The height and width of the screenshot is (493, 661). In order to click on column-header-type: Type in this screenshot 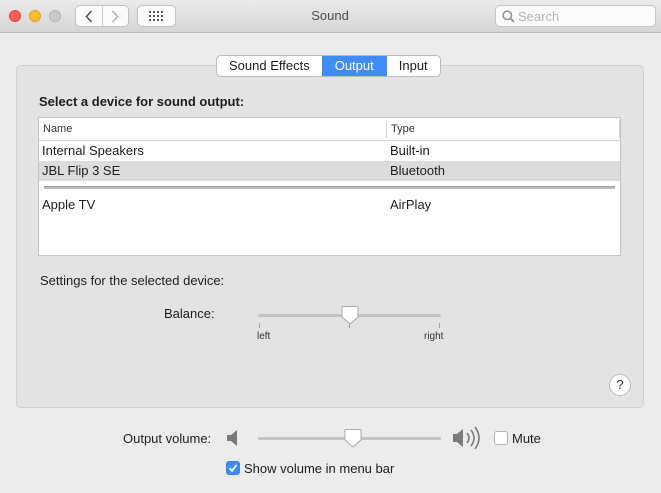, I will do `click(403, 129)`.